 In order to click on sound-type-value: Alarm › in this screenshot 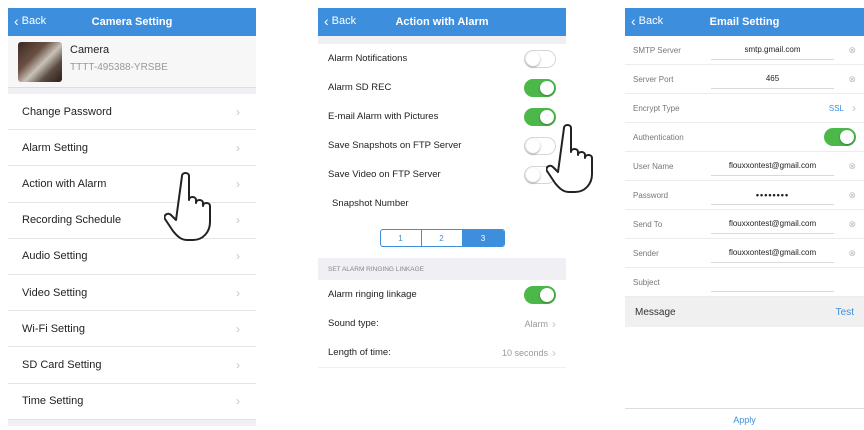, I will do `click(540, 324)`.